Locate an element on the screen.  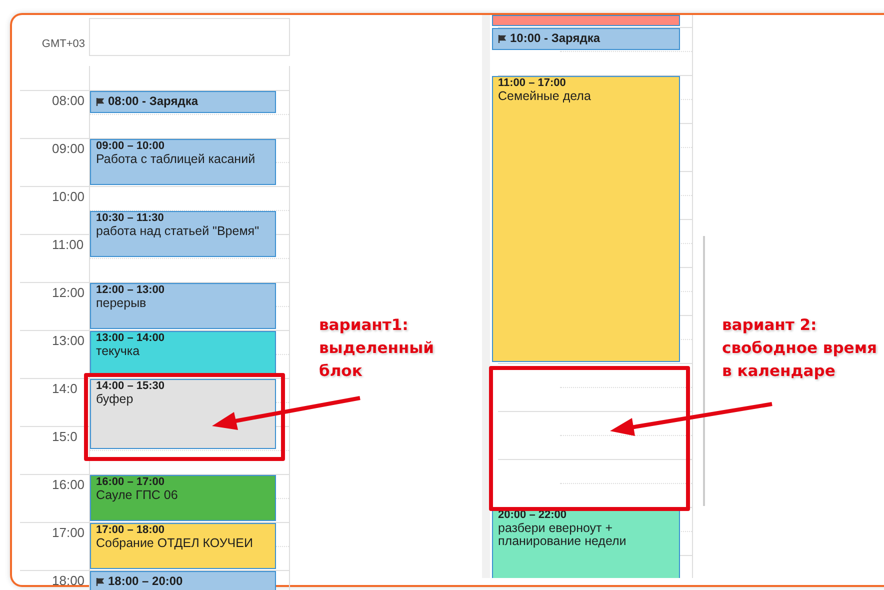
calendar-event: 11:00 – 17:00 Семейные дела is located at coordinates (586, 219).